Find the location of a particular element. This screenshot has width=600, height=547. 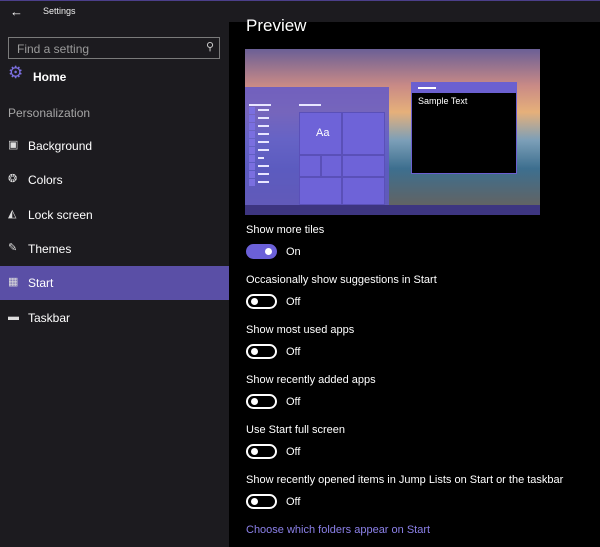

taskbar-icon: ▬ is located at coordinates (13, 317).